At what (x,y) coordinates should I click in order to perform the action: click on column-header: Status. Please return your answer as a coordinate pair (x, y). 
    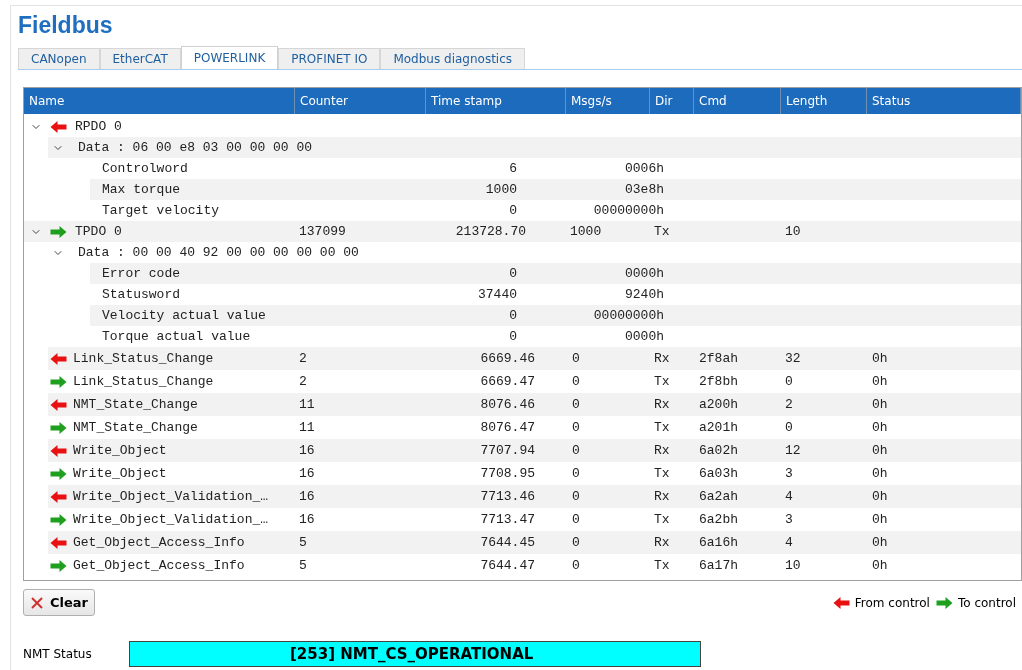
    Looking at the image, I should click on (944, 101).